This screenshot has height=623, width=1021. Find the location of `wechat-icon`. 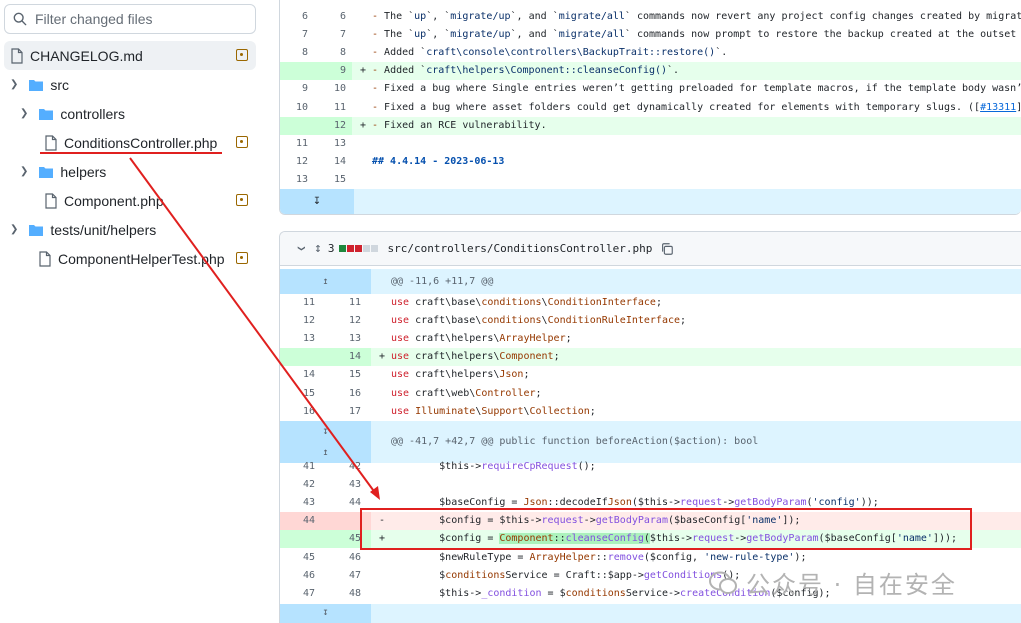

wechat-icon is located at coordinates (723, 582).